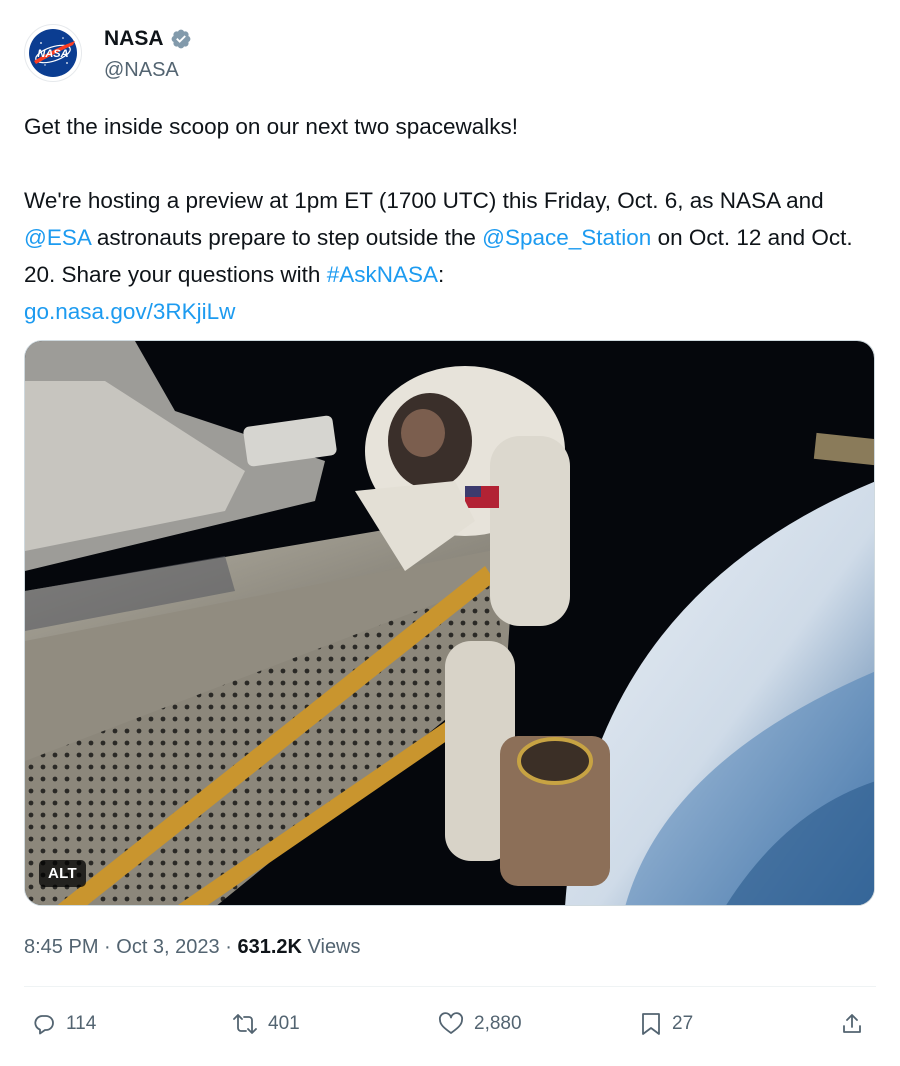 The height and width of the screenshot is (1066, 900). What do you see at coordinates (44, 1025) in the screenshot?
I see `reply-icon` at bounding box center [44, 1025].